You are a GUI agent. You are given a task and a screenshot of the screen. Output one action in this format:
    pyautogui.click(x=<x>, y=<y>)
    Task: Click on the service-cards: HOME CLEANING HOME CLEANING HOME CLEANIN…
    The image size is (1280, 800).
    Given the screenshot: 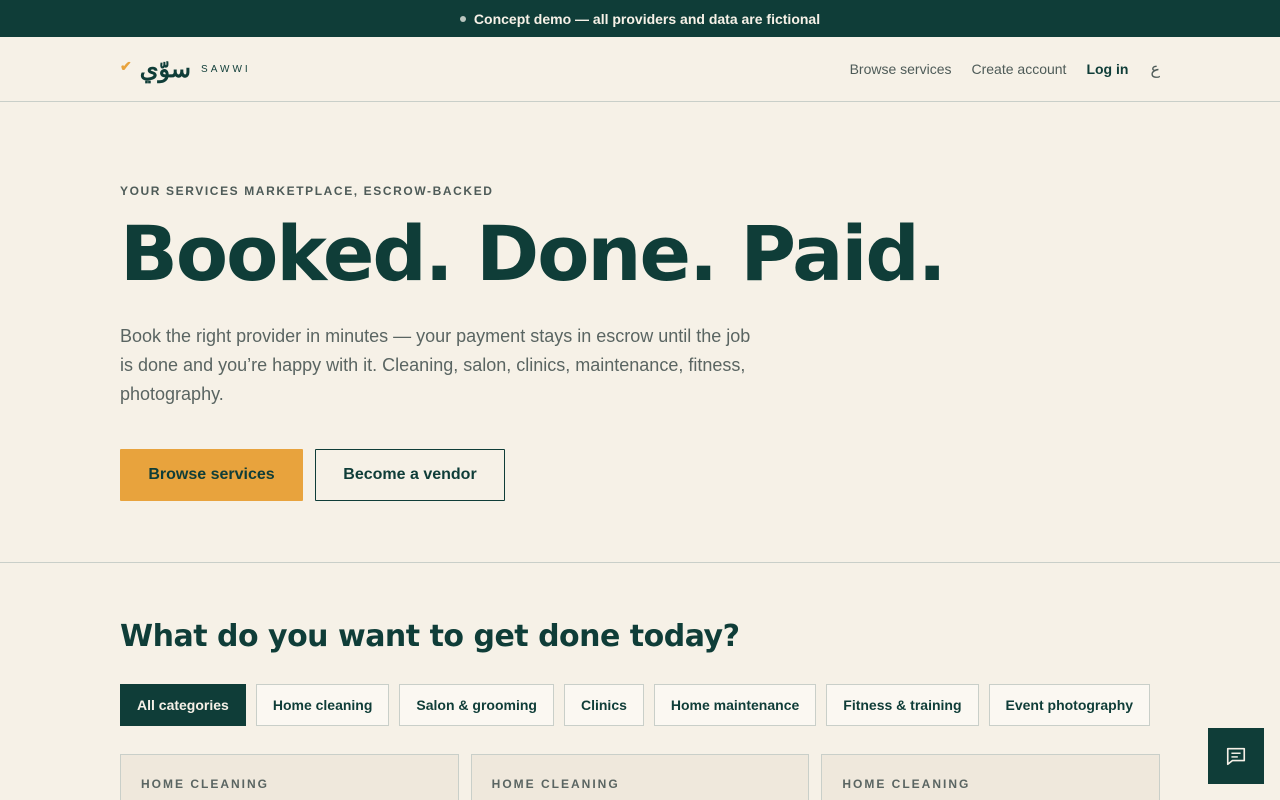 What is the action you would take?
    pyautogui.click(x=640, y=777)
    